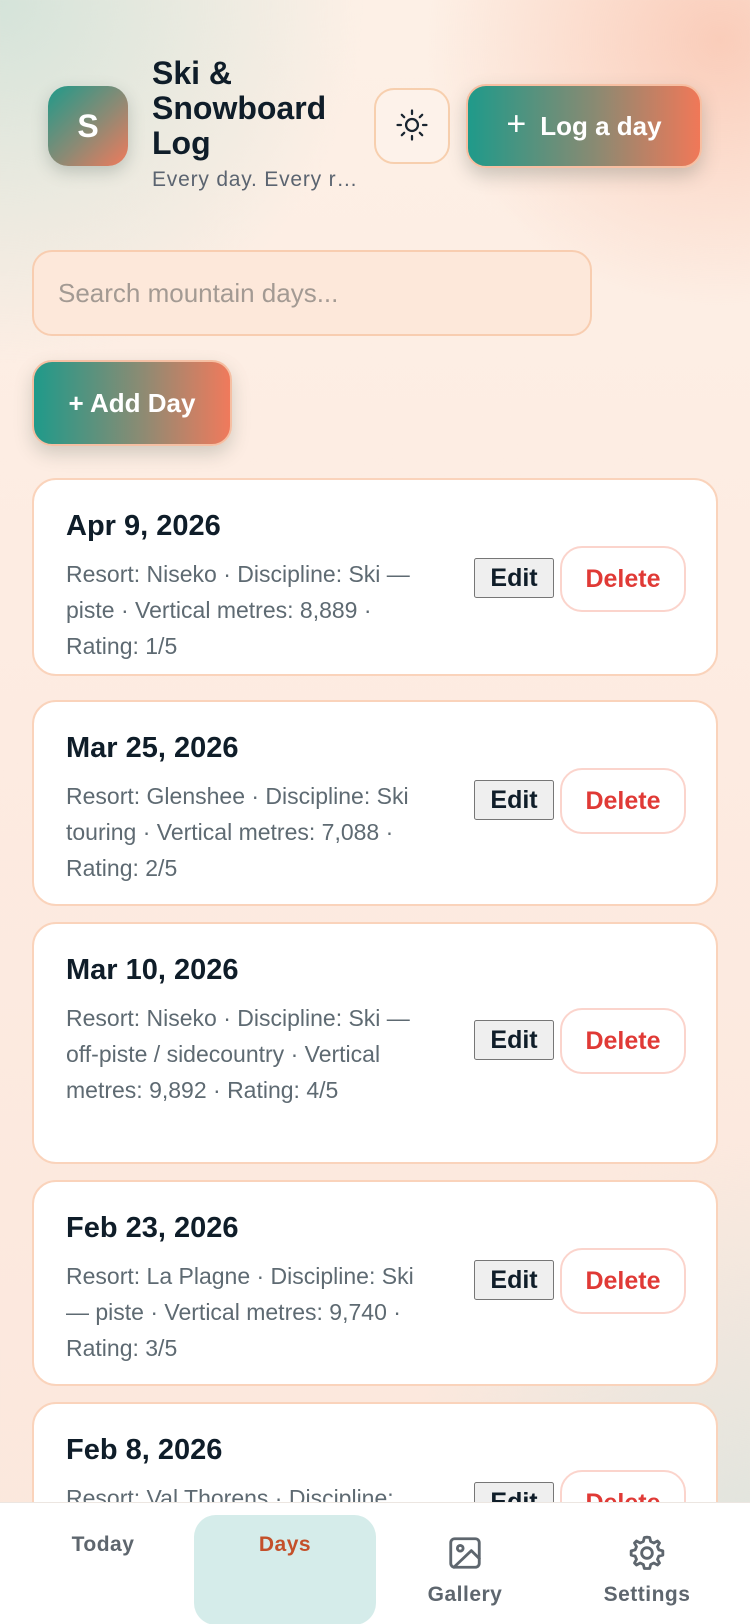  I want to click on tab-days: Days, so click(285, 1569).